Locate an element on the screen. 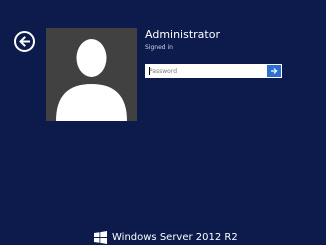 Image resolution: width=326 pixels, height=245 pixels. brand-text: Windows Server 2012 R2 is located at coordinates (175, 237).